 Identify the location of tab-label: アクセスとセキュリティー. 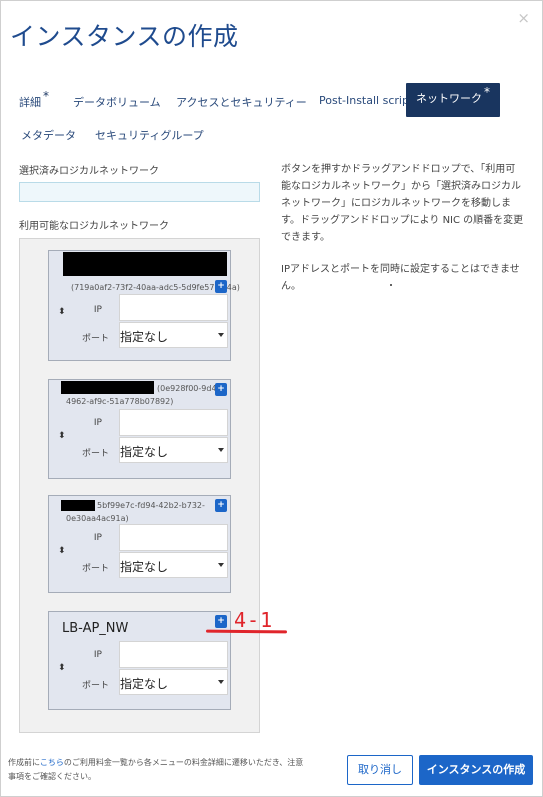
(241, 102).